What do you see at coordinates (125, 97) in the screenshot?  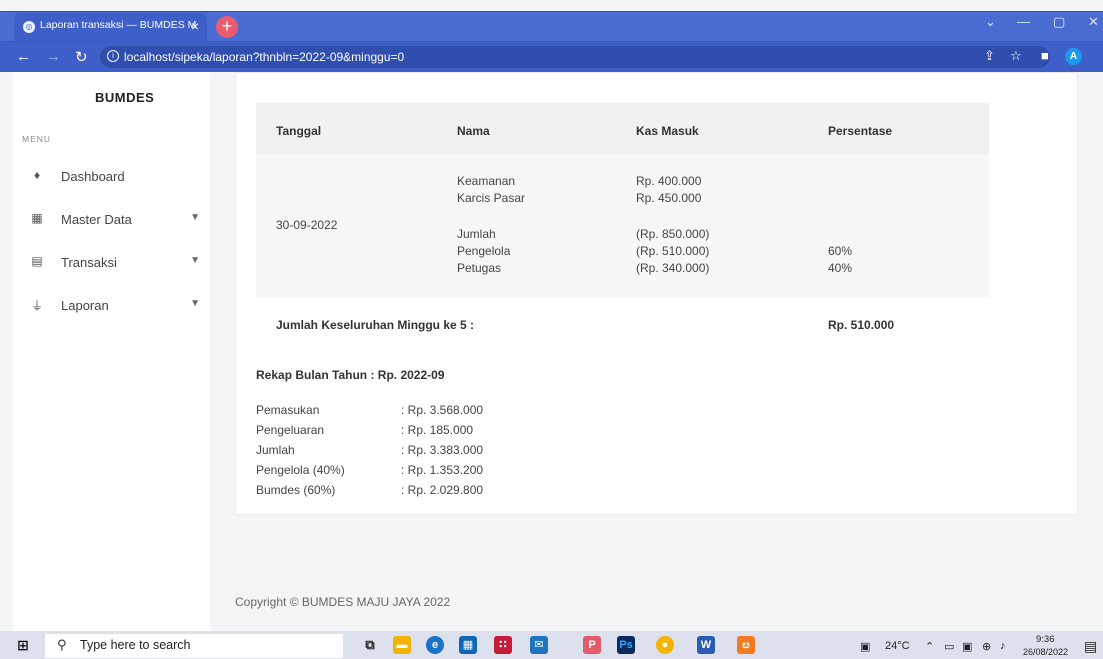 I see `brand-title: BUMDES` at bounding box center [125, 97].